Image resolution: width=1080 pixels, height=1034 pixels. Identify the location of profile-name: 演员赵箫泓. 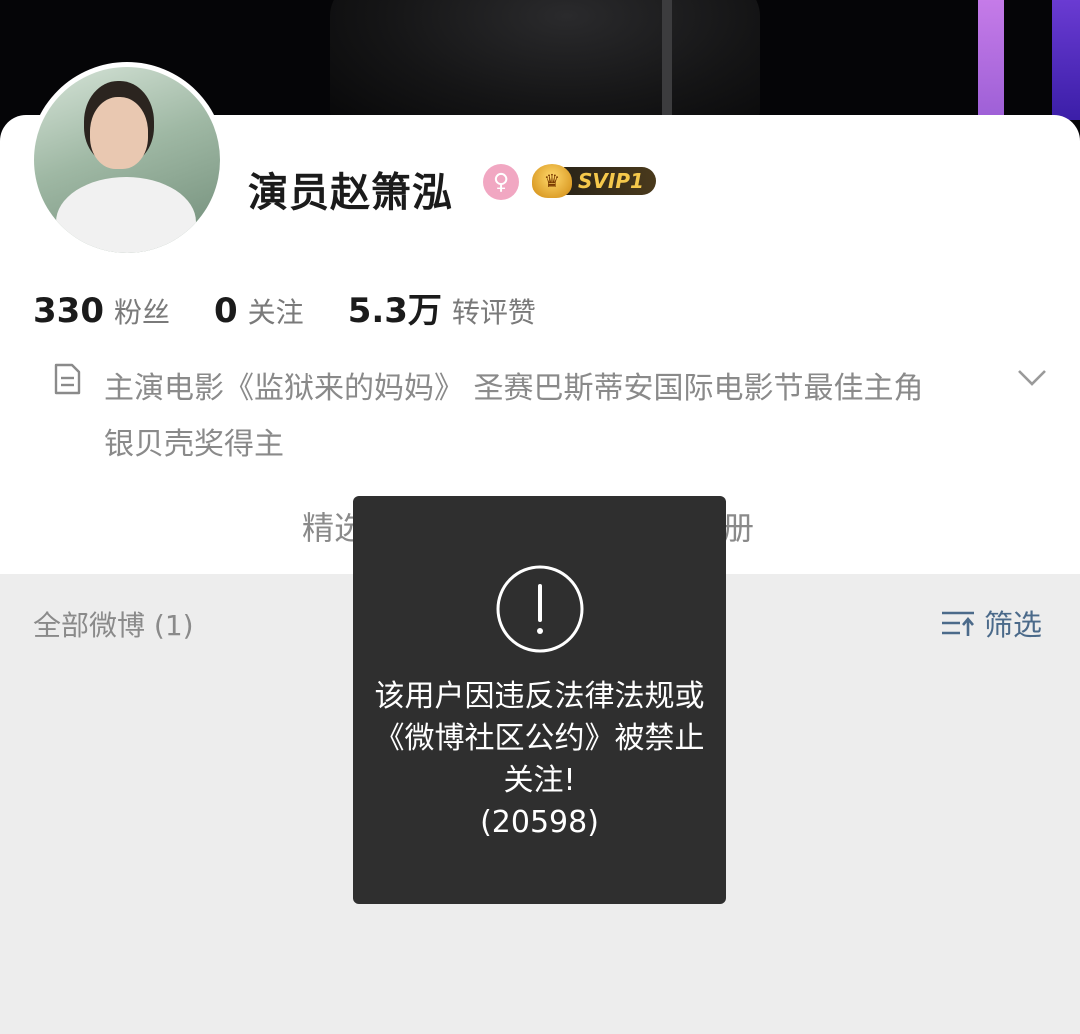
(350, 193).